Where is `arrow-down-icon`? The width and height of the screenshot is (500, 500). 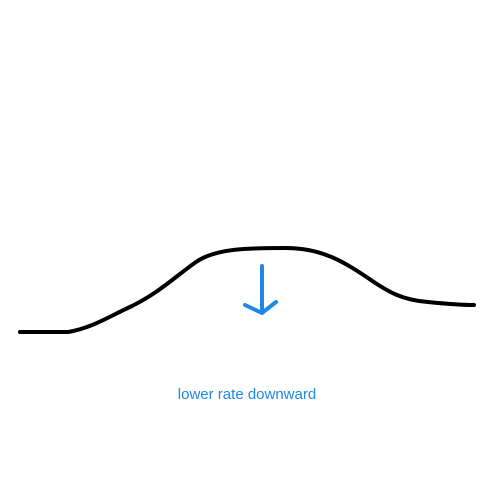 arrow-down-icon is located at coordinates (260, 289).